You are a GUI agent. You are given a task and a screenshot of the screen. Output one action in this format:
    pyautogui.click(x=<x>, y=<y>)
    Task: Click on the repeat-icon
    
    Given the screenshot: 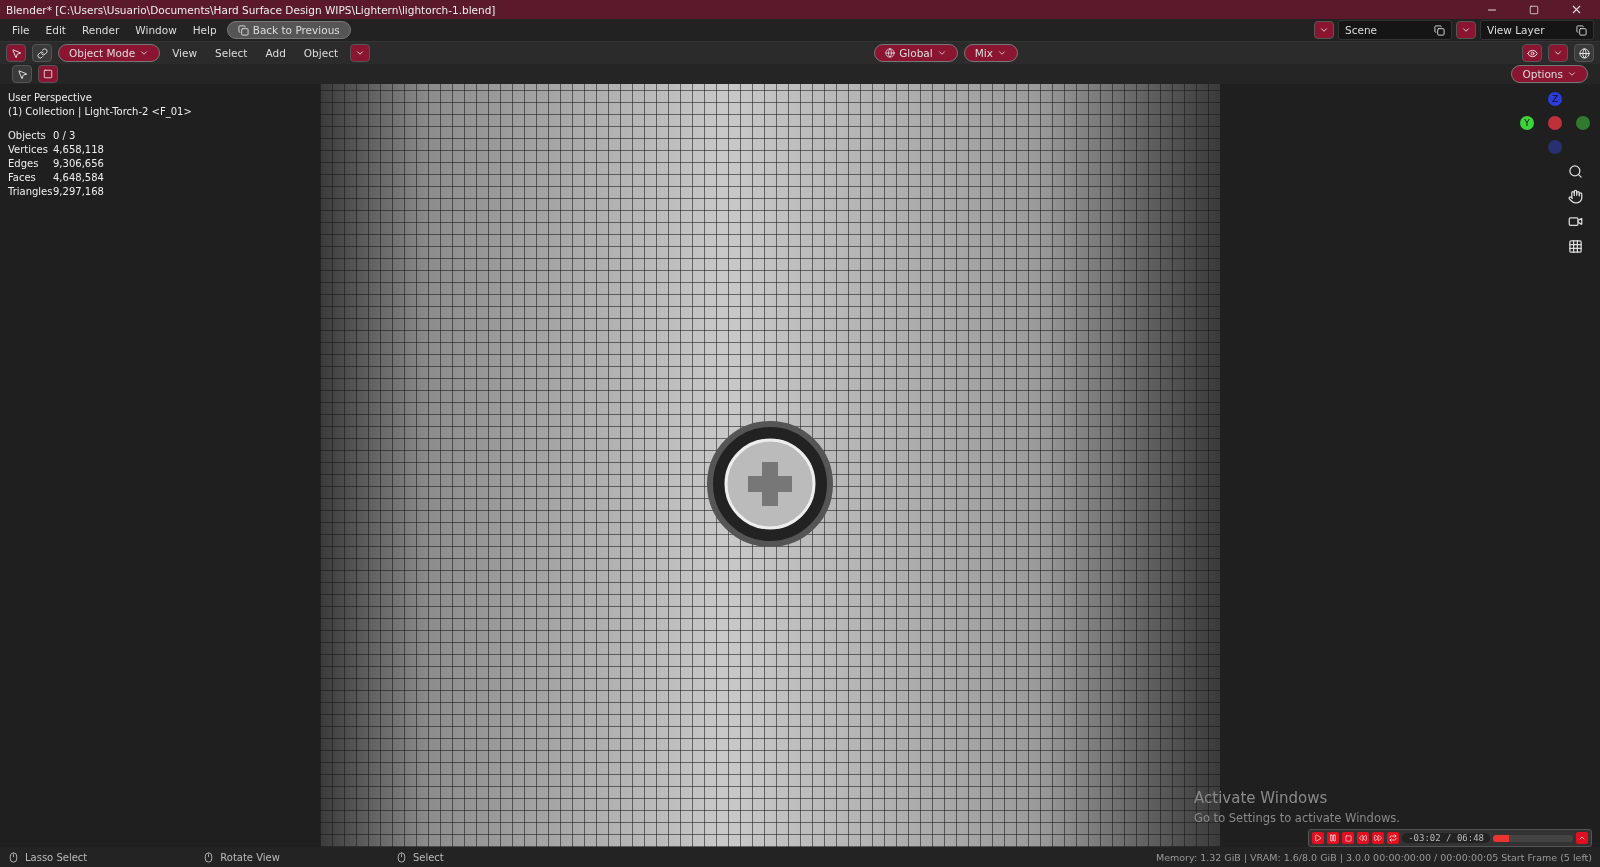 What is the action you would take?
    pyautogui.click(x=1393, y=838)
    